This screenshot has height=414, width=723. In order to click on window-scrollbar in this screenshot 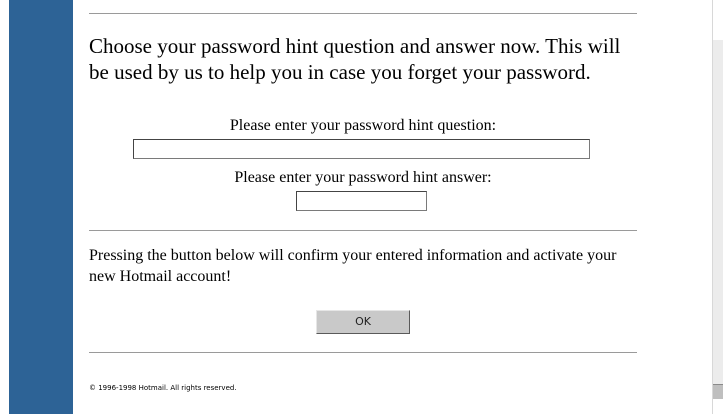, I will do `click(717, 207)`.